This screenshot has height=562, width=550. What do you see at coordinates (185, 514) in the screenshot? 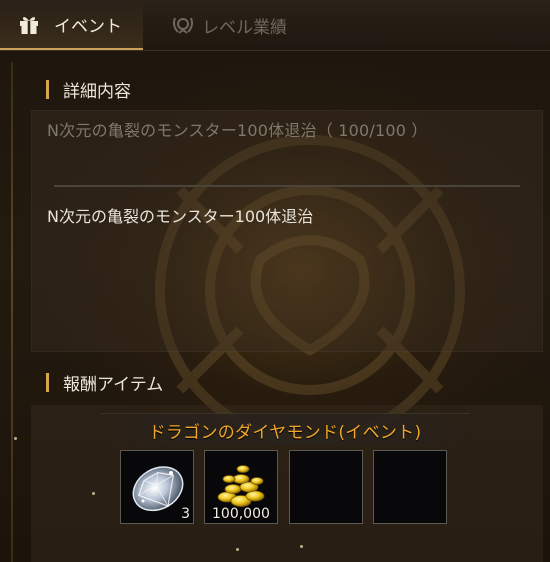
I see `slot-quantity: 3` at bounding box center [185, 514].